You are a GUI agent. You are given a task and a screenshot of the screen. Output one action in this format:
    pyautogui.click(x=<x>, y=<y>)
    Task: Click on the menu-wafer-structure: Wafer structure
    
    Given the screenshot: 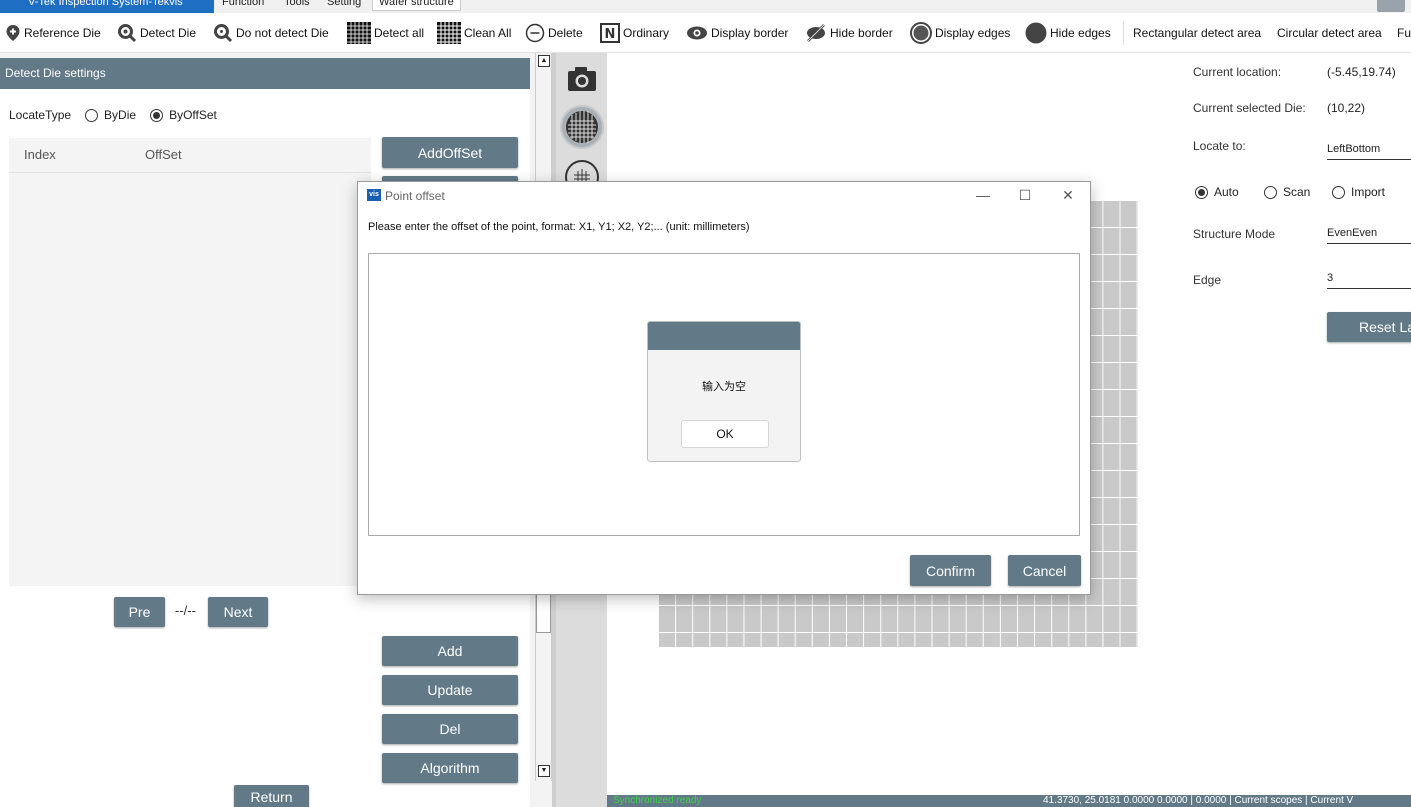 What is the action you would take?
    pyautogui.click(x=416, y=5)
    